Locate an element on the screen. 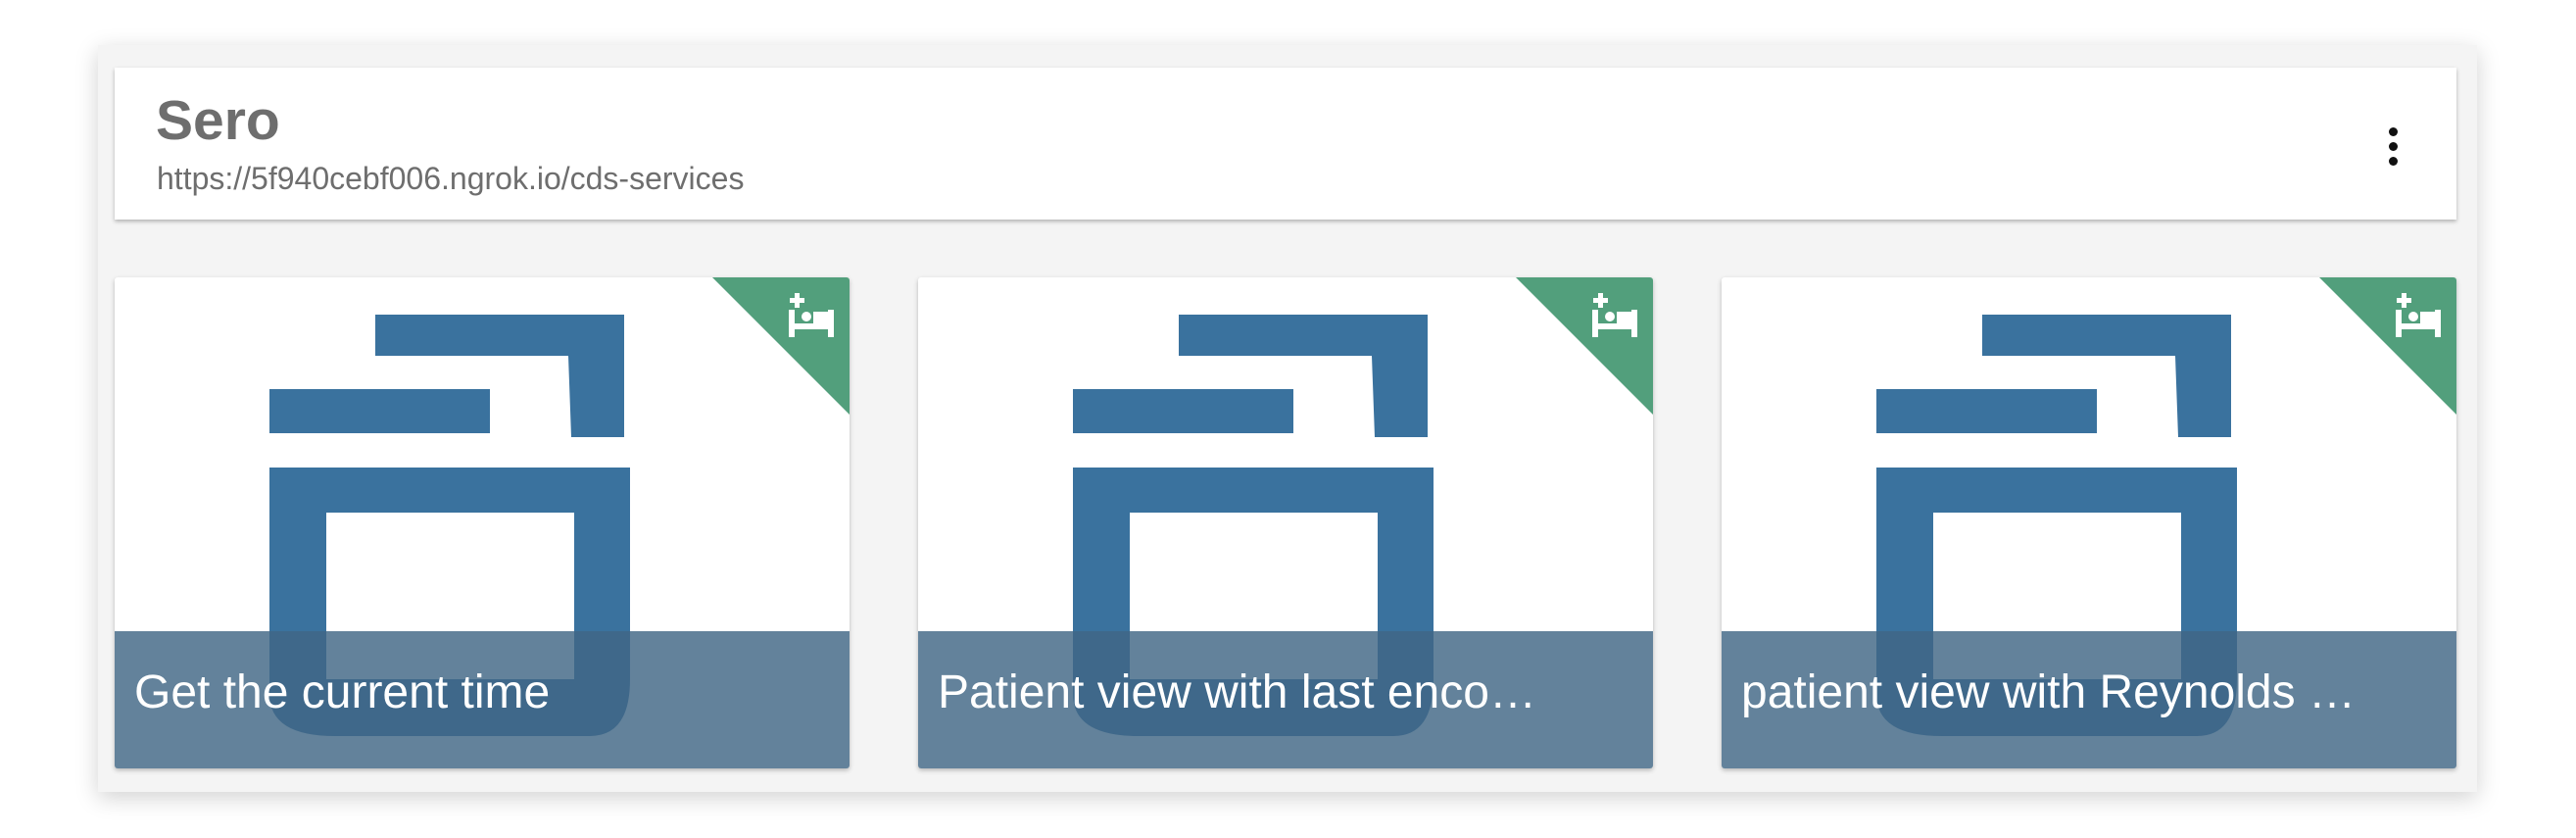 This screenshot has width=2576, height=838. card-title: Get the current time is located at coordinates (342, 692).